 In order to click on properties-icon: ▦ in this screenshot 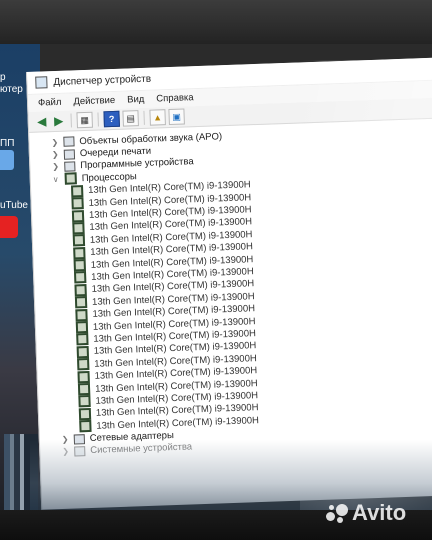, I will do `click(84, 120)`.